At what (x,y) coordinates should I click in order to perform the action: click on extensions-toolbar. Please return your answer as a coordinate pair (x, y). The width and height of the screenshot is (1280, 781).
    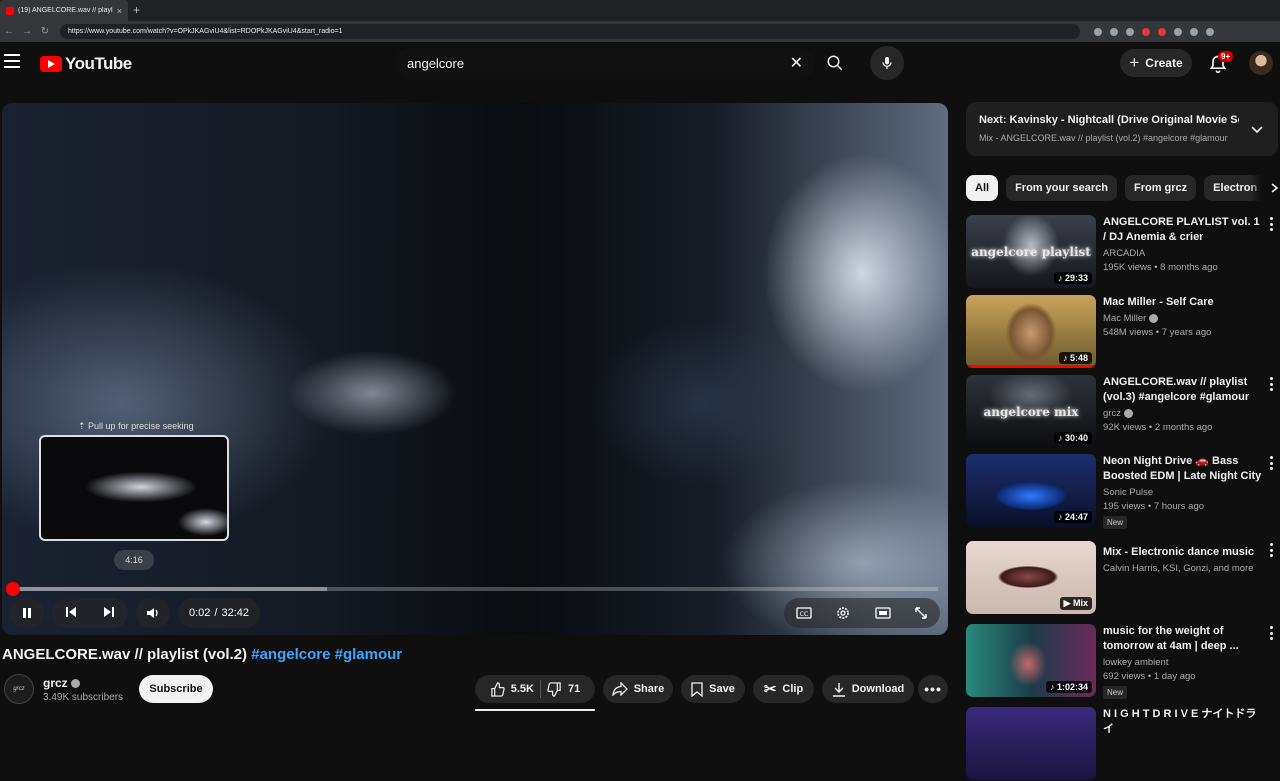
    Looking at the image, I should click on (1154, 31).